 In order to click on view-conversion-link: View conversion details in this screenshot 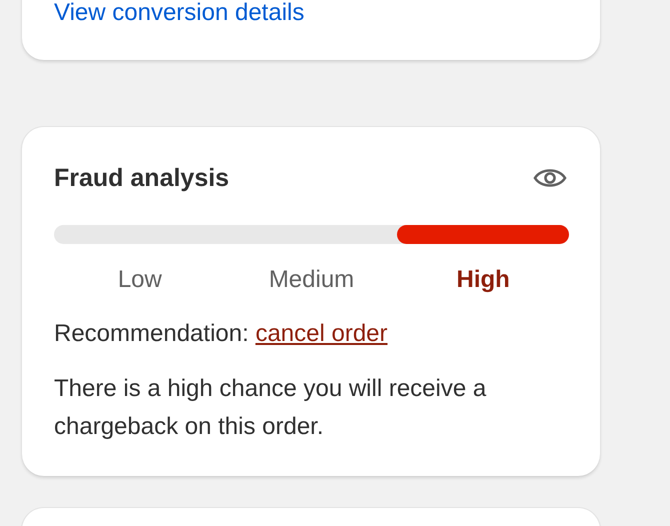, I will do `click(179, 13)`.